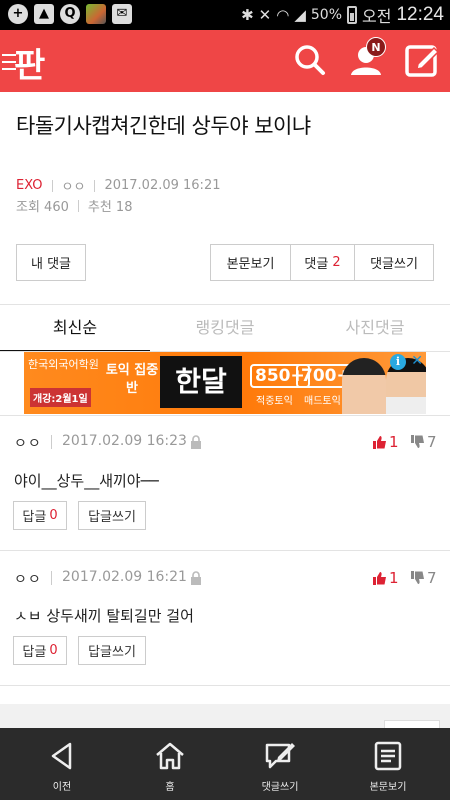 Image resolution: width=450 pixels, height=800 pixels. Describe the element at coordinates (250, 262) in the screenshot. I see `view-post-button: 본문보기` at that location.